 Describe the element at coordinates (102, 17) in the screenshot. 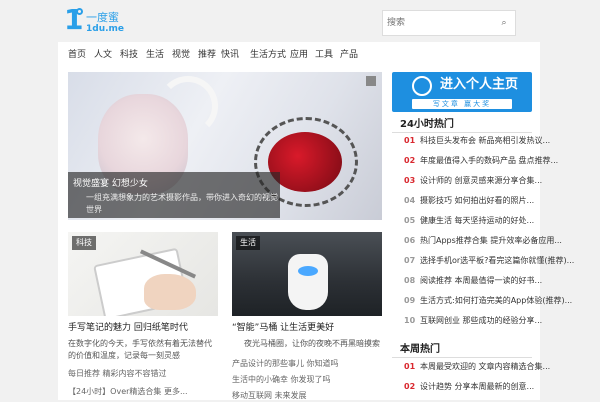

I see `logo-text-cn: 一度蜜` at that location.